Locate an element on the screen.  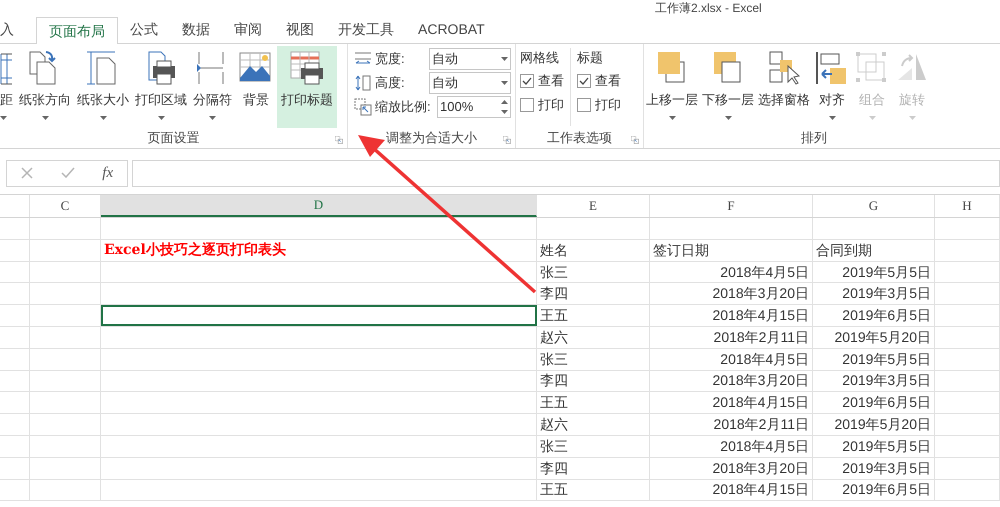
group-label: 调整为合适大小 is located at coordinates (431, 138).